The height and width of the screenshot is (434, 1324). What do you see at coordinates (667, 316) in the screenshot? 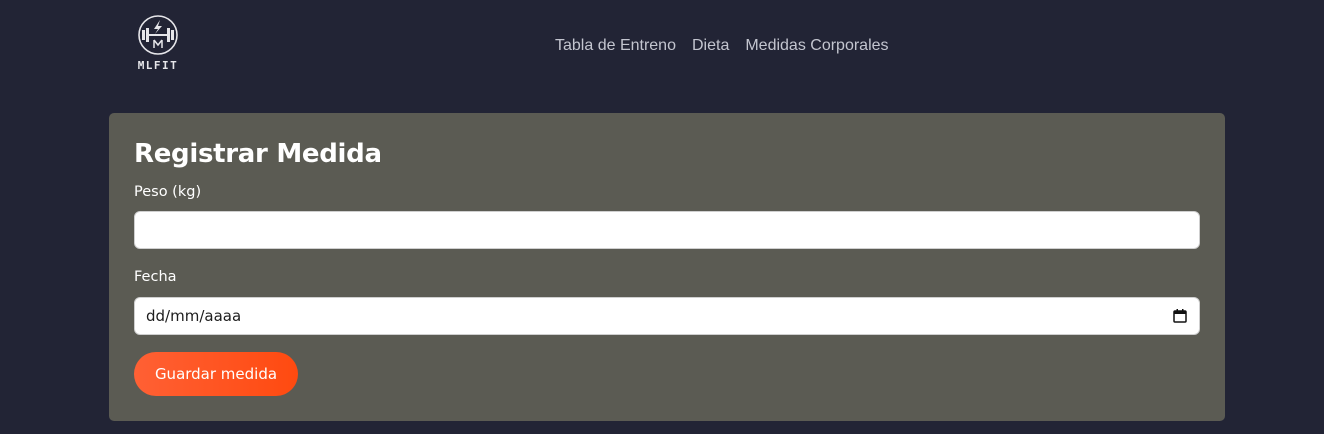
I see `date-input: dd/mm/aaaa` at bounding box center [667, 316].